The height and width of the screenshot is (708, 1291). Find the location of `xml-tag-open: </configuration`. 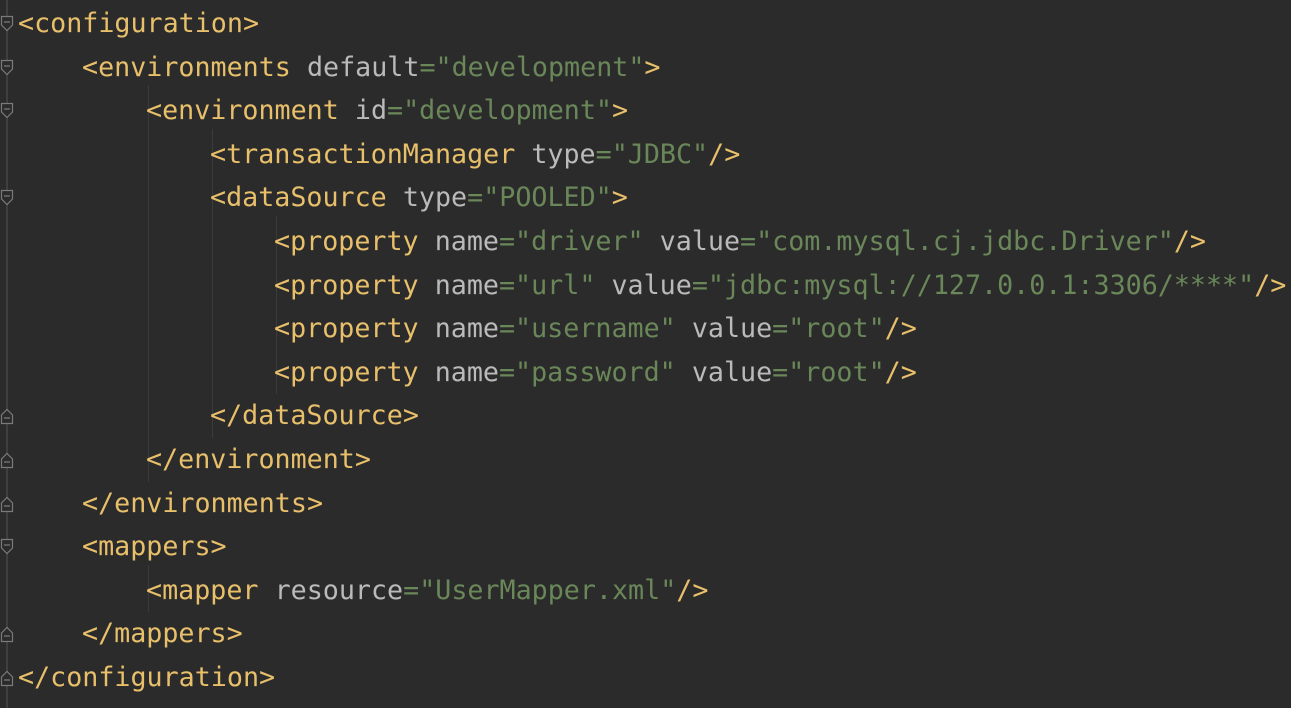

xml-tag-open: </configuration is located at coordinates (139, 677).